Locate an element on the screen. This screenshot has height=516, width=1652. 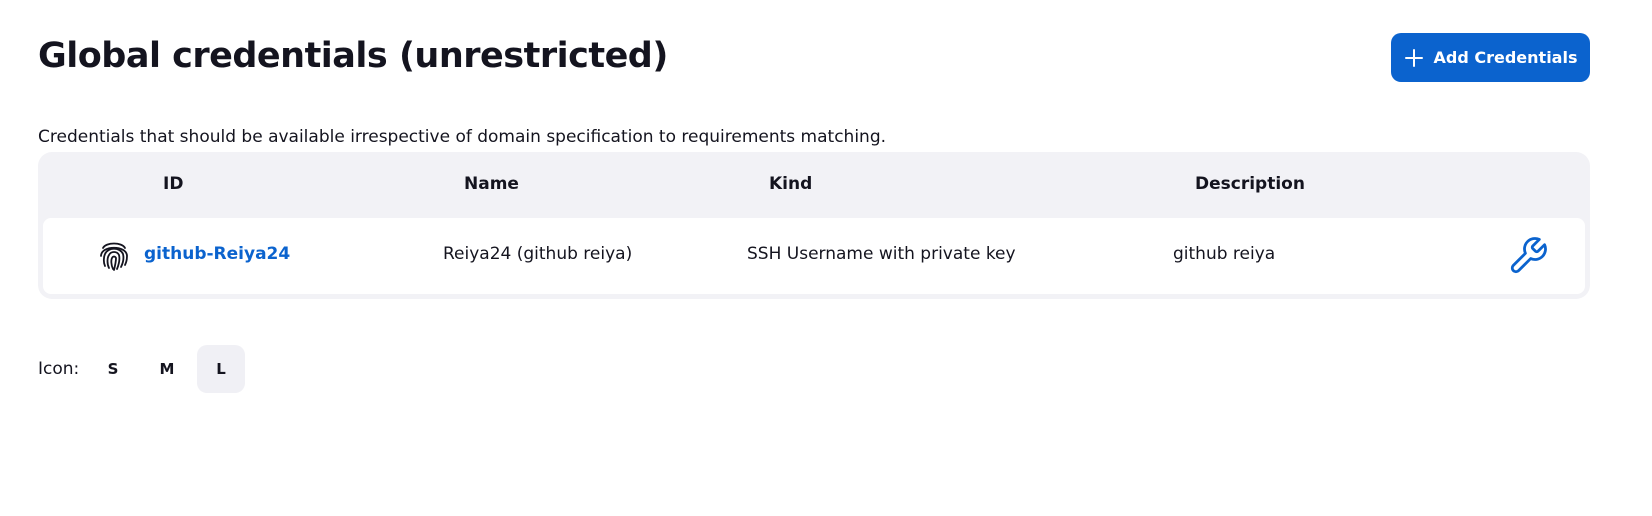
wrench-icon is located at coordinates (1528, 256).